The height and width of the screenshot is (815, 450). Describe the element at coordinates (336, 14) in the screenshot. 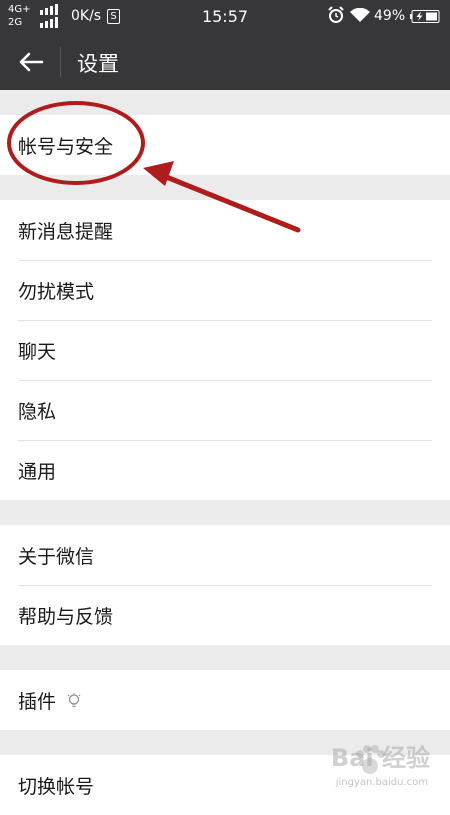

I see `alarm-icon` at that location.